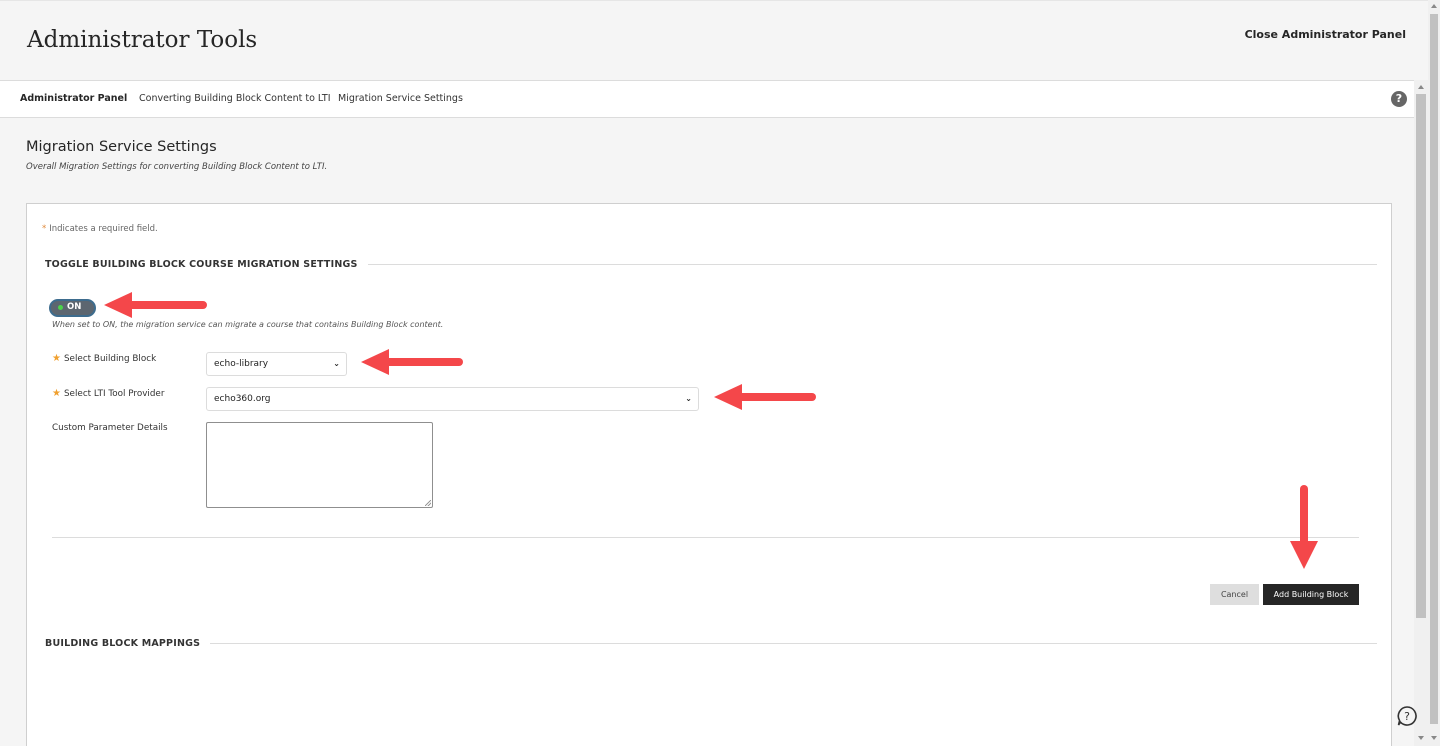 The image size is (1440, 746). I want to click on outer-scrollbar, so click(1434, 373).